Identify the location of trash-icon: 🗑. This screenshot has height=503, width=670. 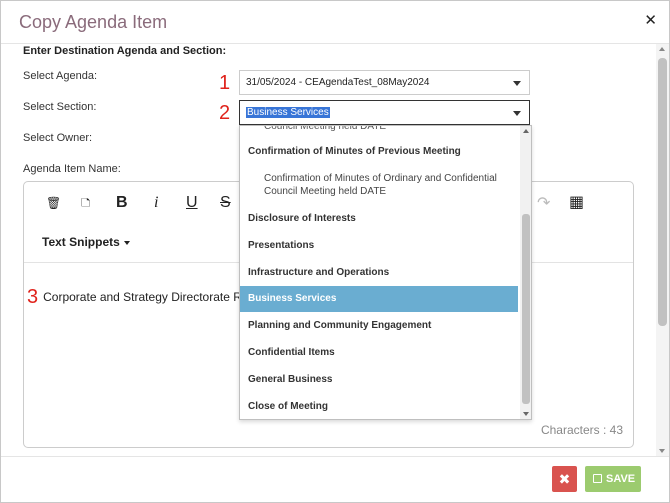
(53, 203).